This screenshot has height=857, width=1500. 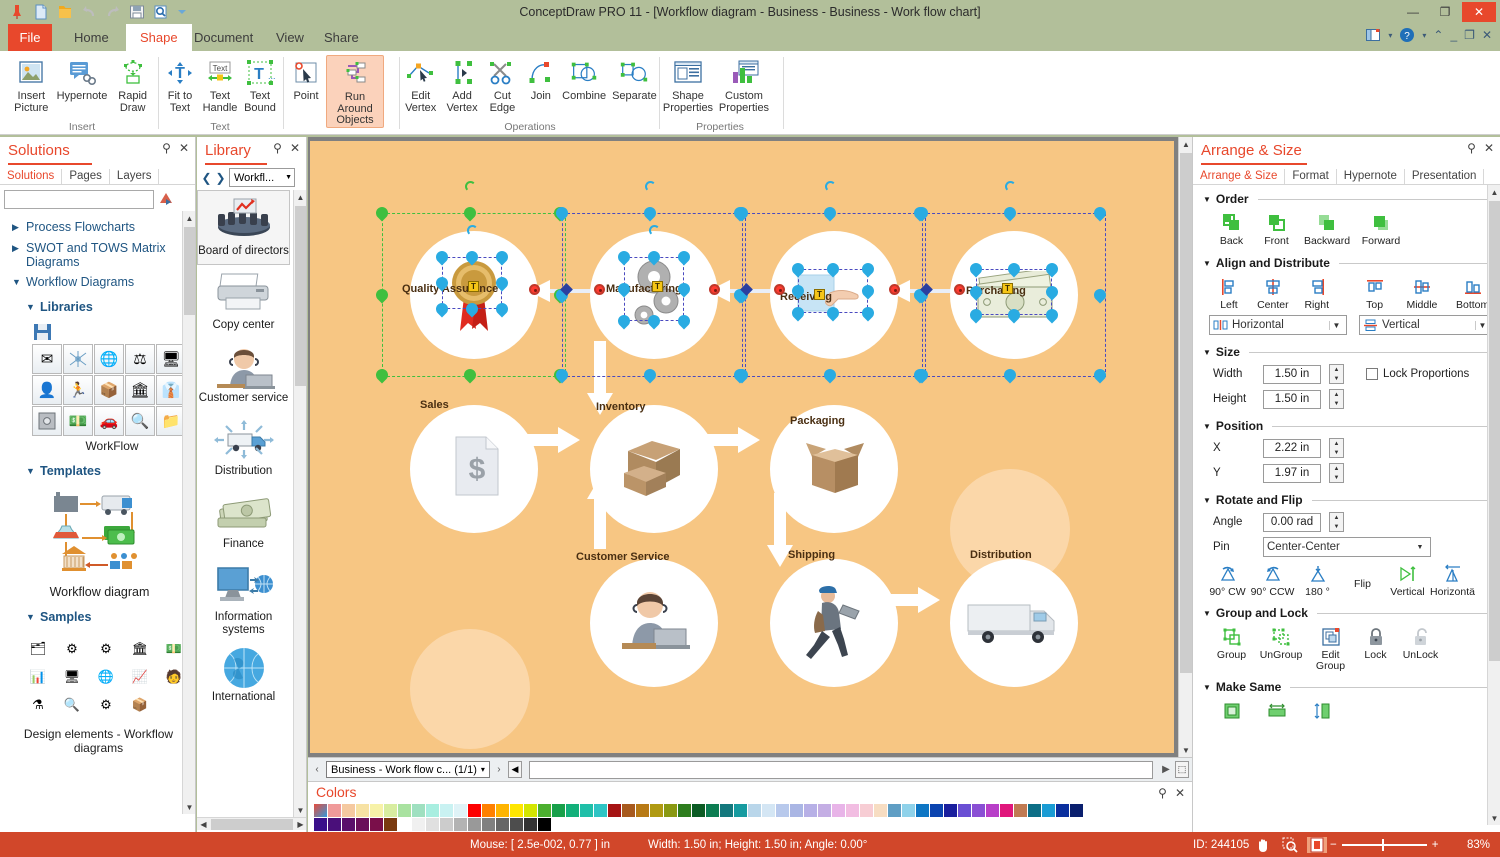 What do you see at coordinates (1469, 35) in the screenshot?
I see `ribbon-restore-icon: ❐` at bounding box center [1469, 35].